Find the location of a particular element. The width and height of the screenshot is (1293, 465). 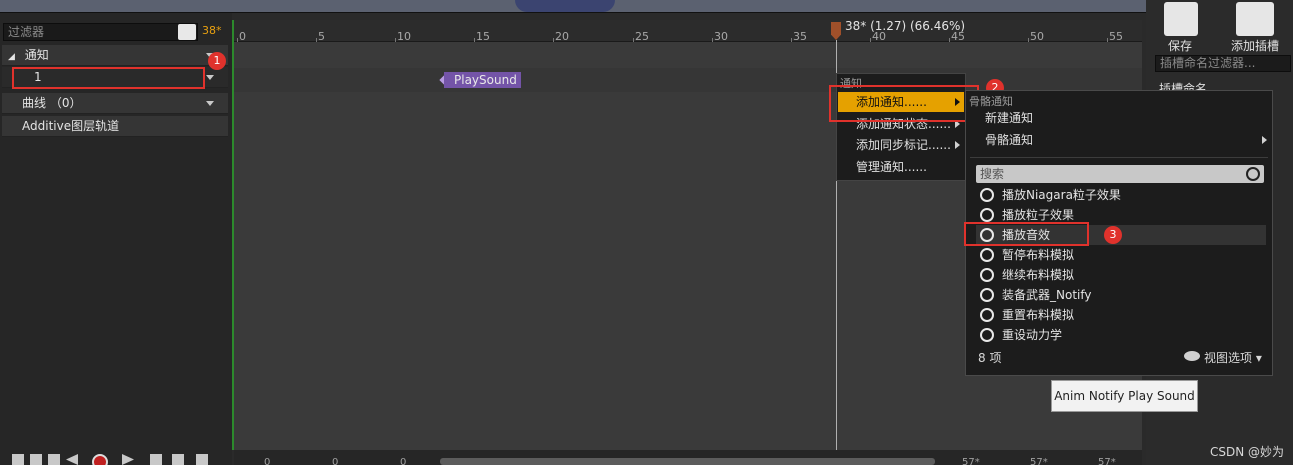

menu-item-skeleton-notify: 骨骼通知 is located at coordinates (1119, 140).